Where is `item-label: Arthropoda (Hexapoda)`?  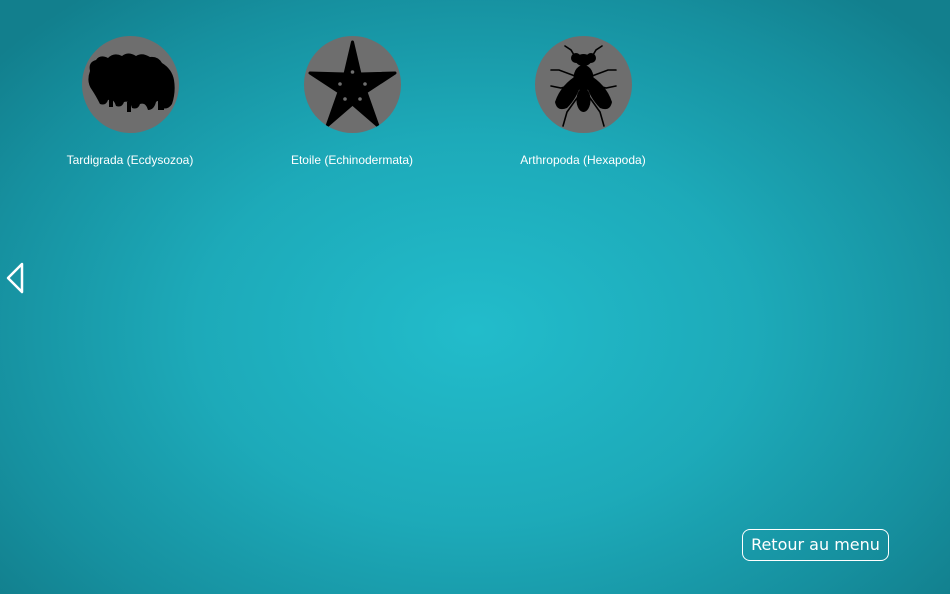
item-label: Arthropoda (Hexapoda) is located at coordinates (583, 160).